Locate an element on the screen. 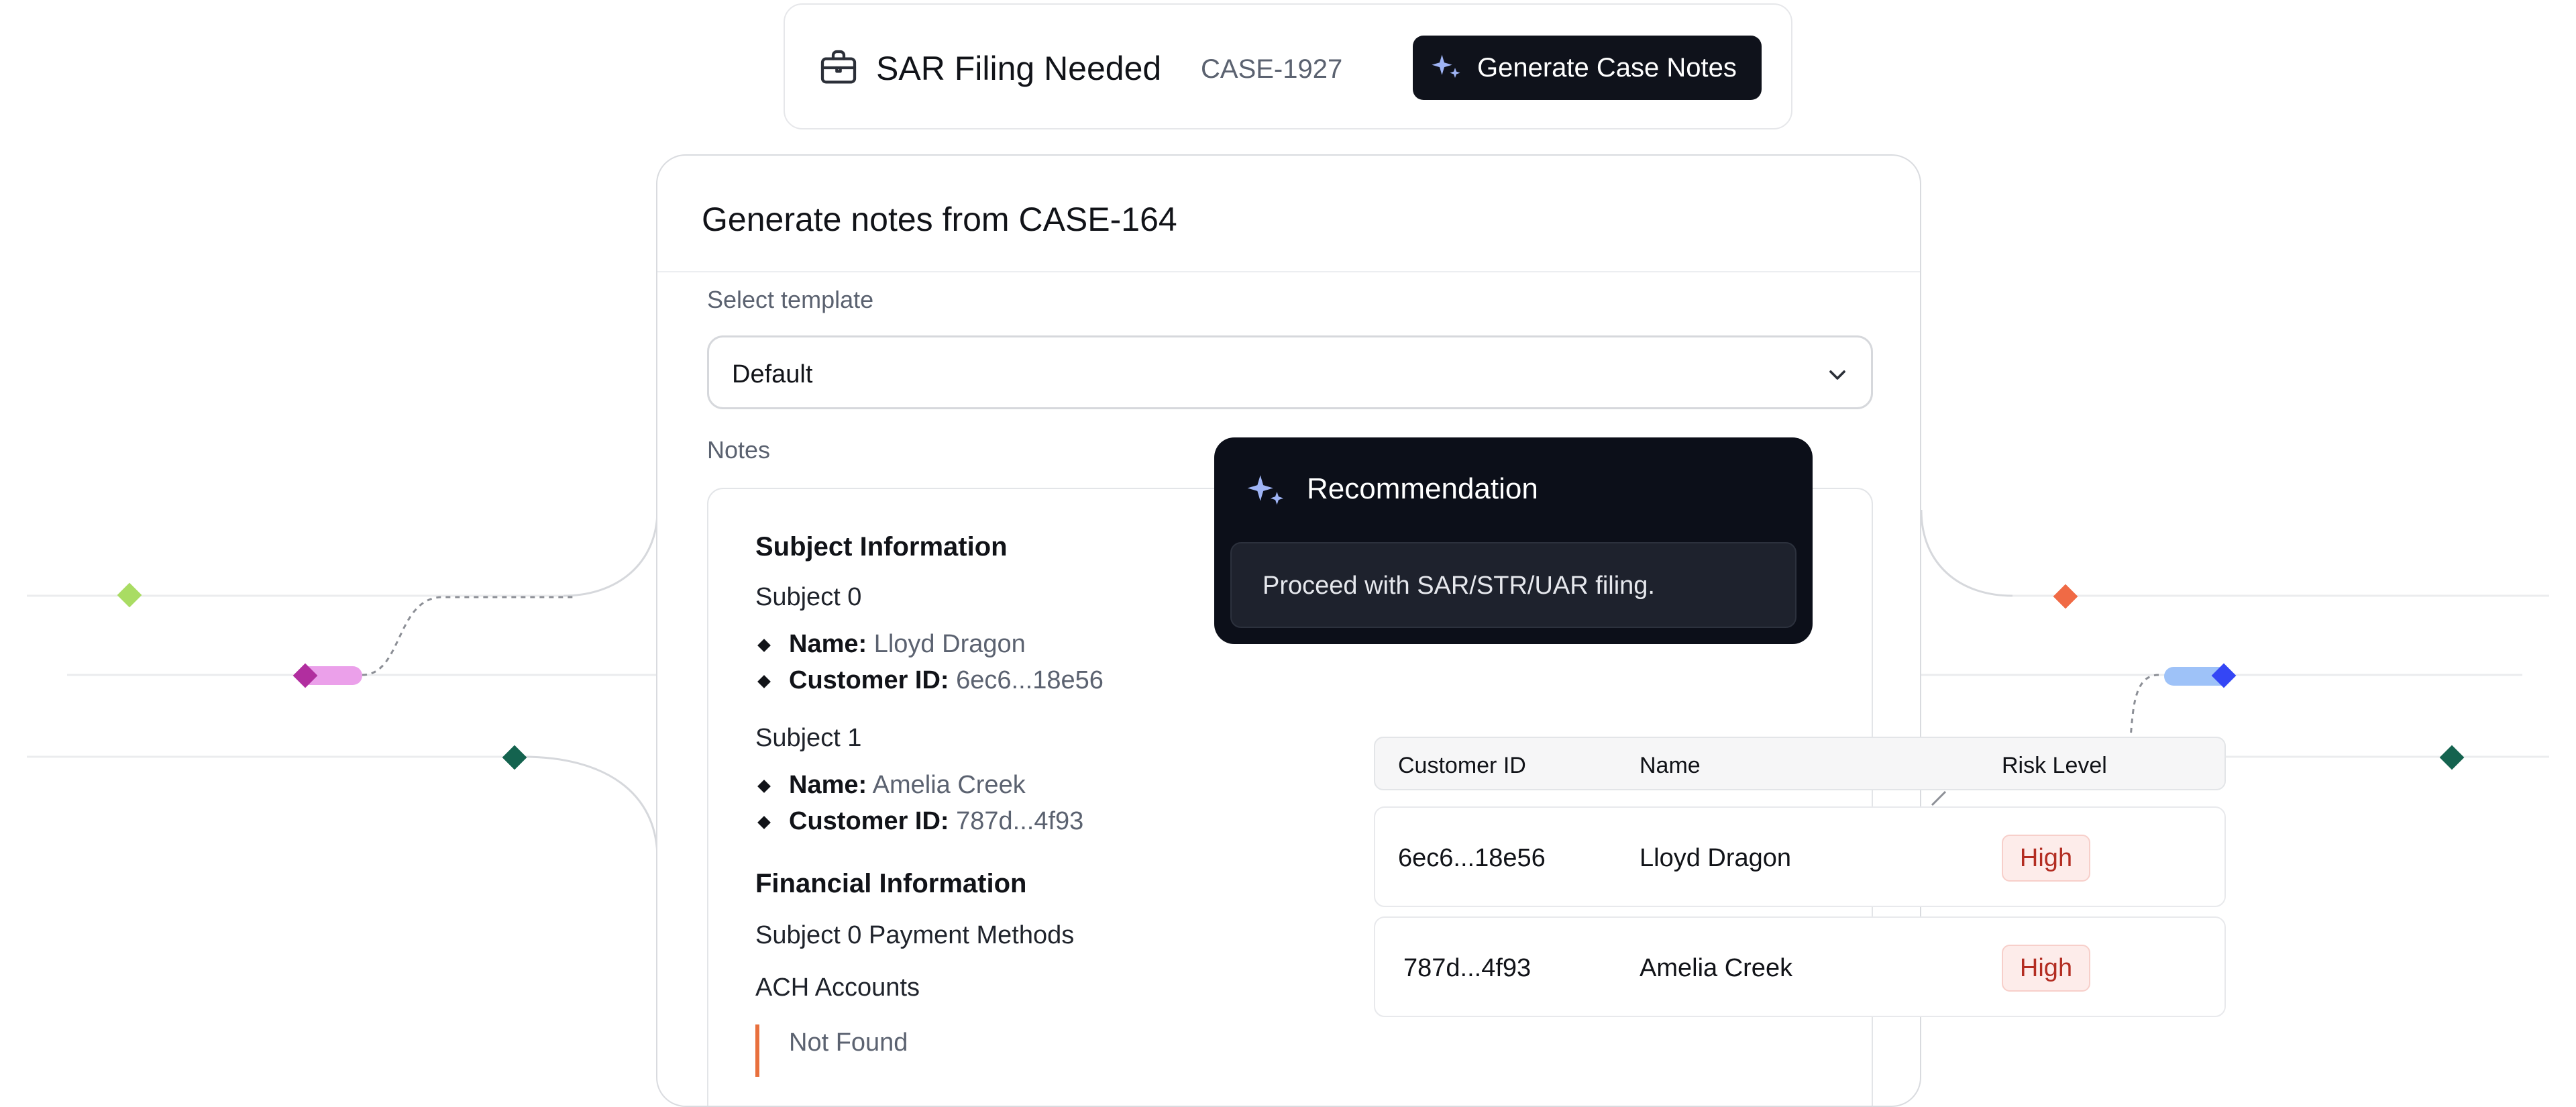  recommendation-box: Proceed with SAR/STR/UAR filing. is located at coordinates (1513, 585).